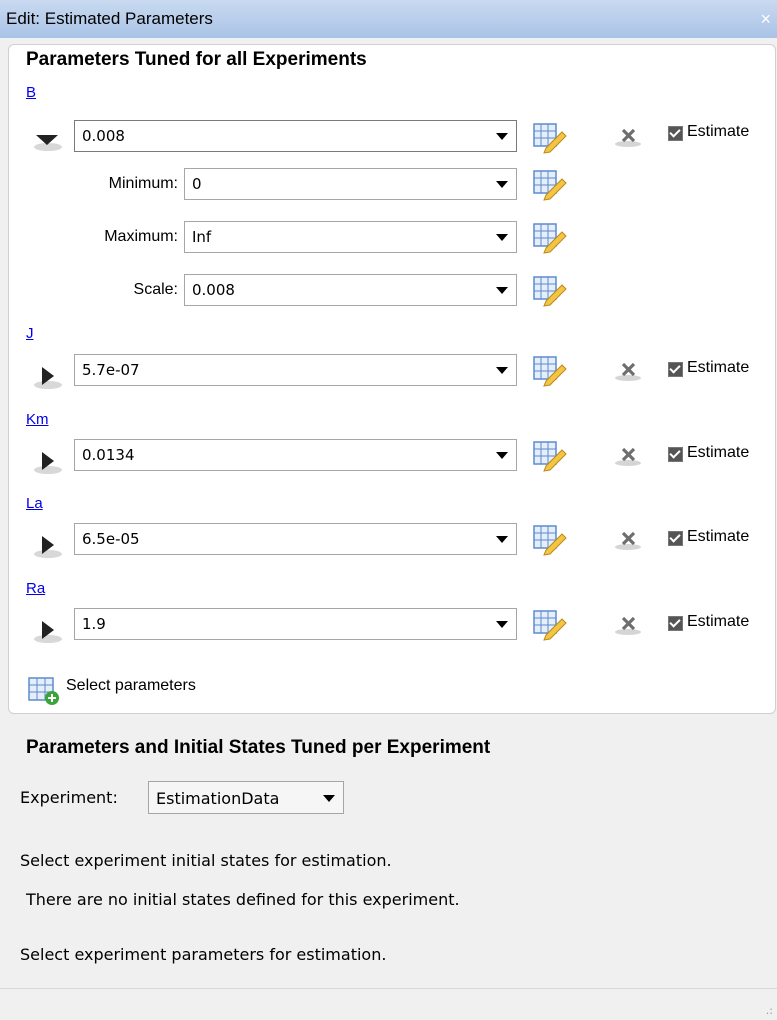  What do you see at coordinates (718, 621) in the screenshot?
I see `estimate-label-ra: Estimate` at bounding box center [718, 621].